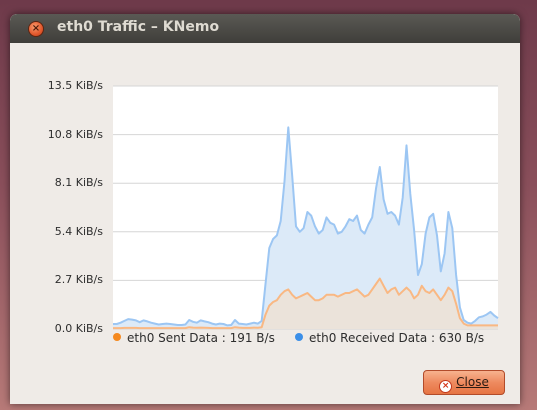 The image size is (537, 410). I want to click on received-color-icon, so click(299, 337).